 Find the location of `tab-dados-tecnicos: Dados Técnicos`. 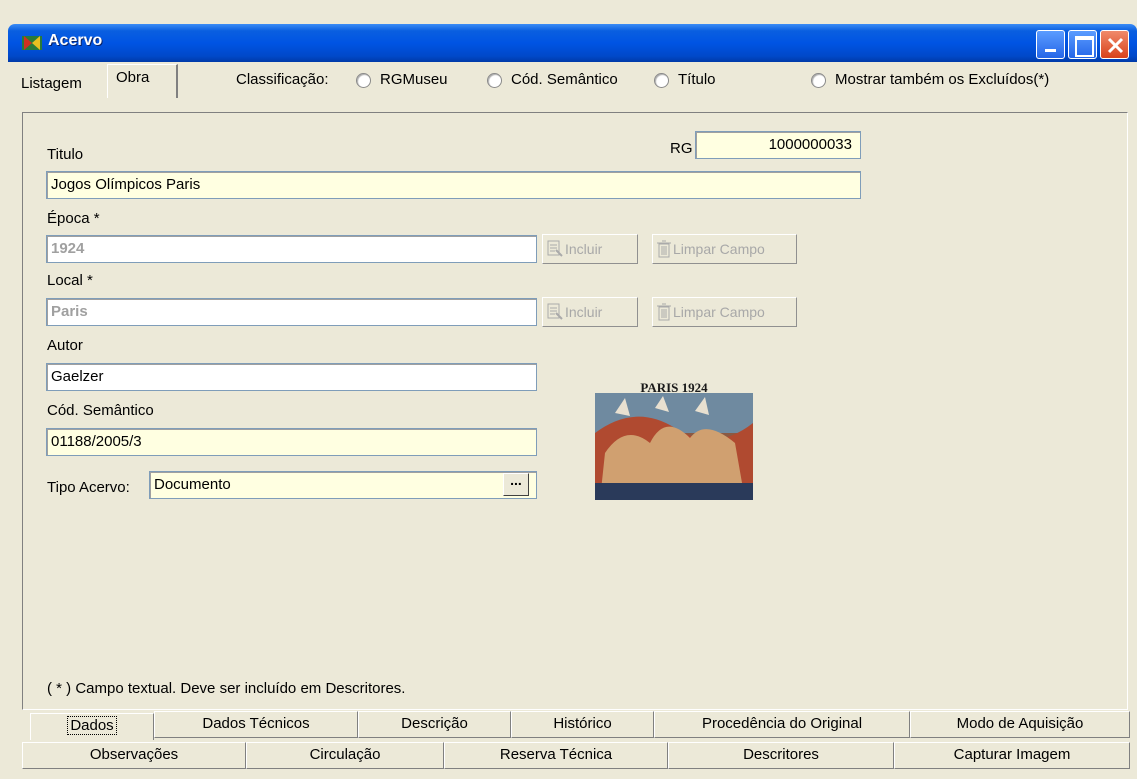

tab-dados-tecnicos: Dados Técnicos is located at coordinates (256, 724).